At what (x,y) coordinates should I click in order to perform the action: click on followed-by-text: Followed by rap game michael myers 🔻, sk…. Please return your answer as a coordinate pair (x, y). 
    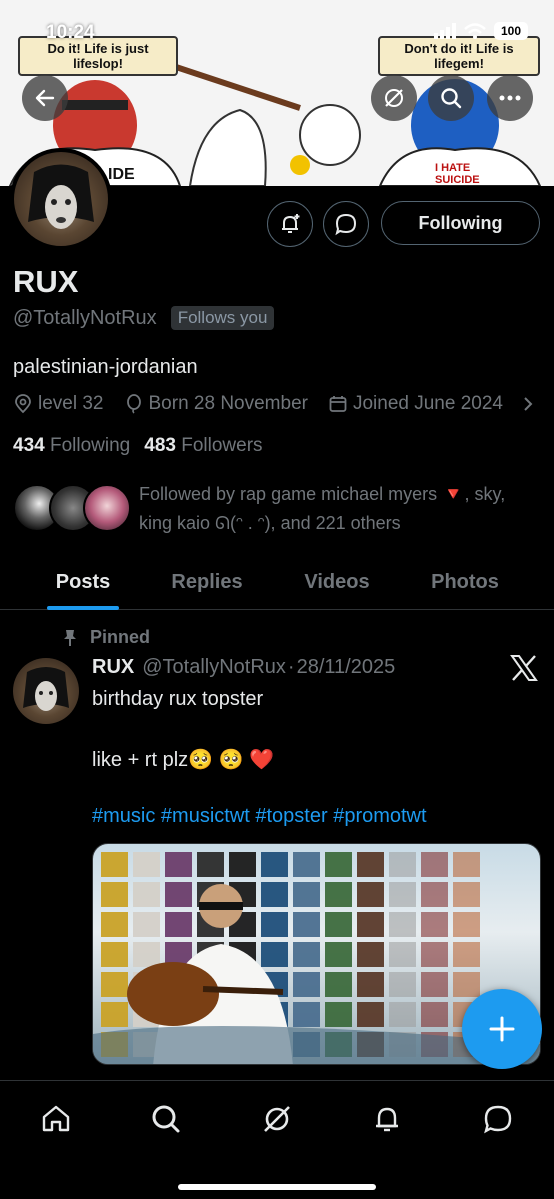
    Looking at the image, I should click on (322, 508).